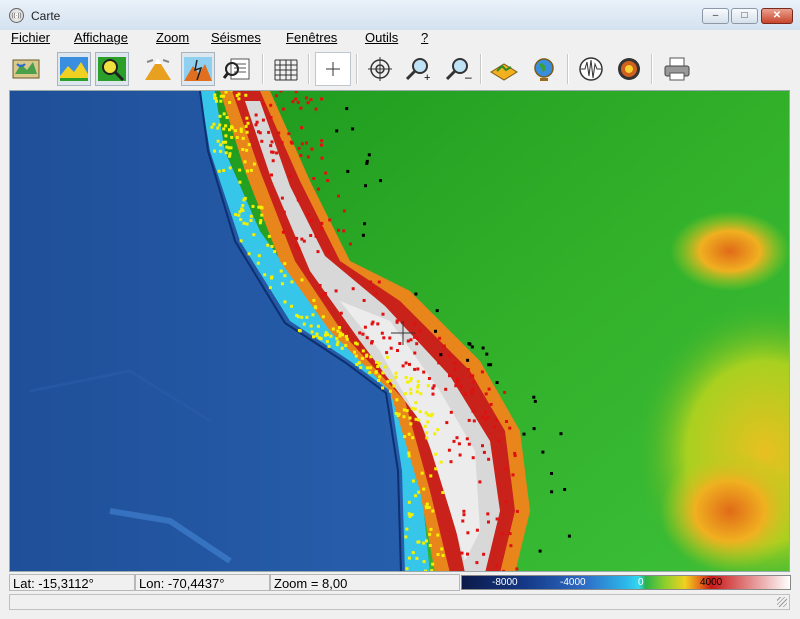 This screenshot has height=619, width=800. What do you see at coordinates (26, 69) in the screenshot?
I see `map-view-button` at bounding box center [26, 69].